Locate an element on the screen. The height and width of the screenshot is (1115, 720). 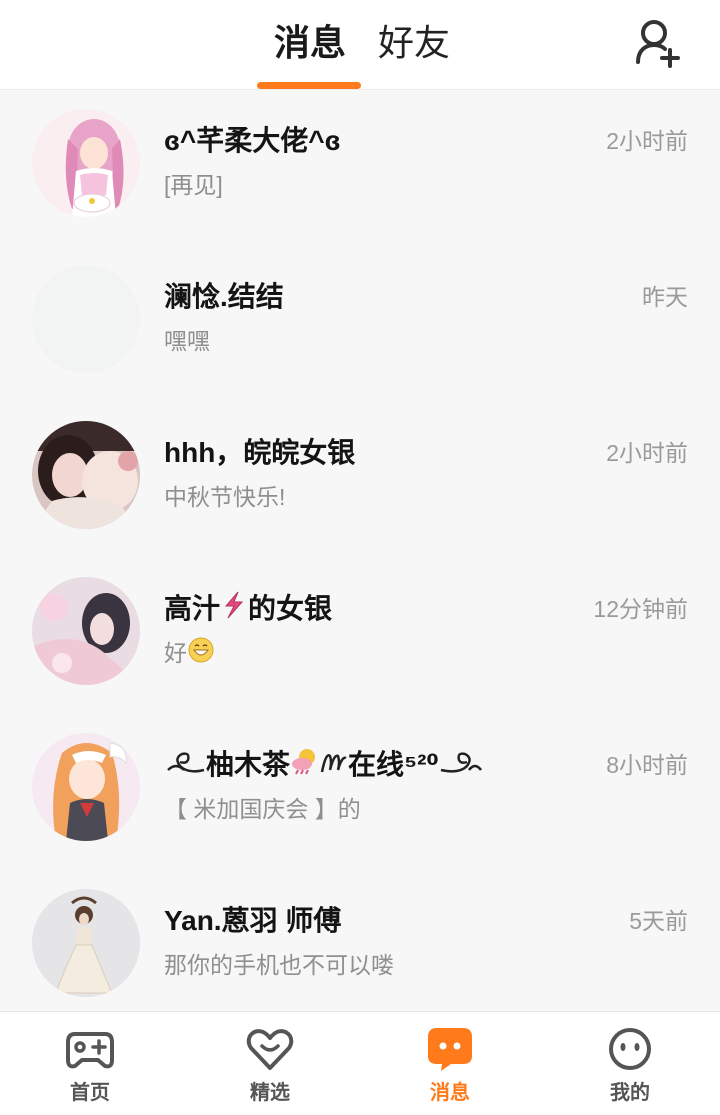
conversation-name: 澜惗.结结 is located at coordinates (224, 296).